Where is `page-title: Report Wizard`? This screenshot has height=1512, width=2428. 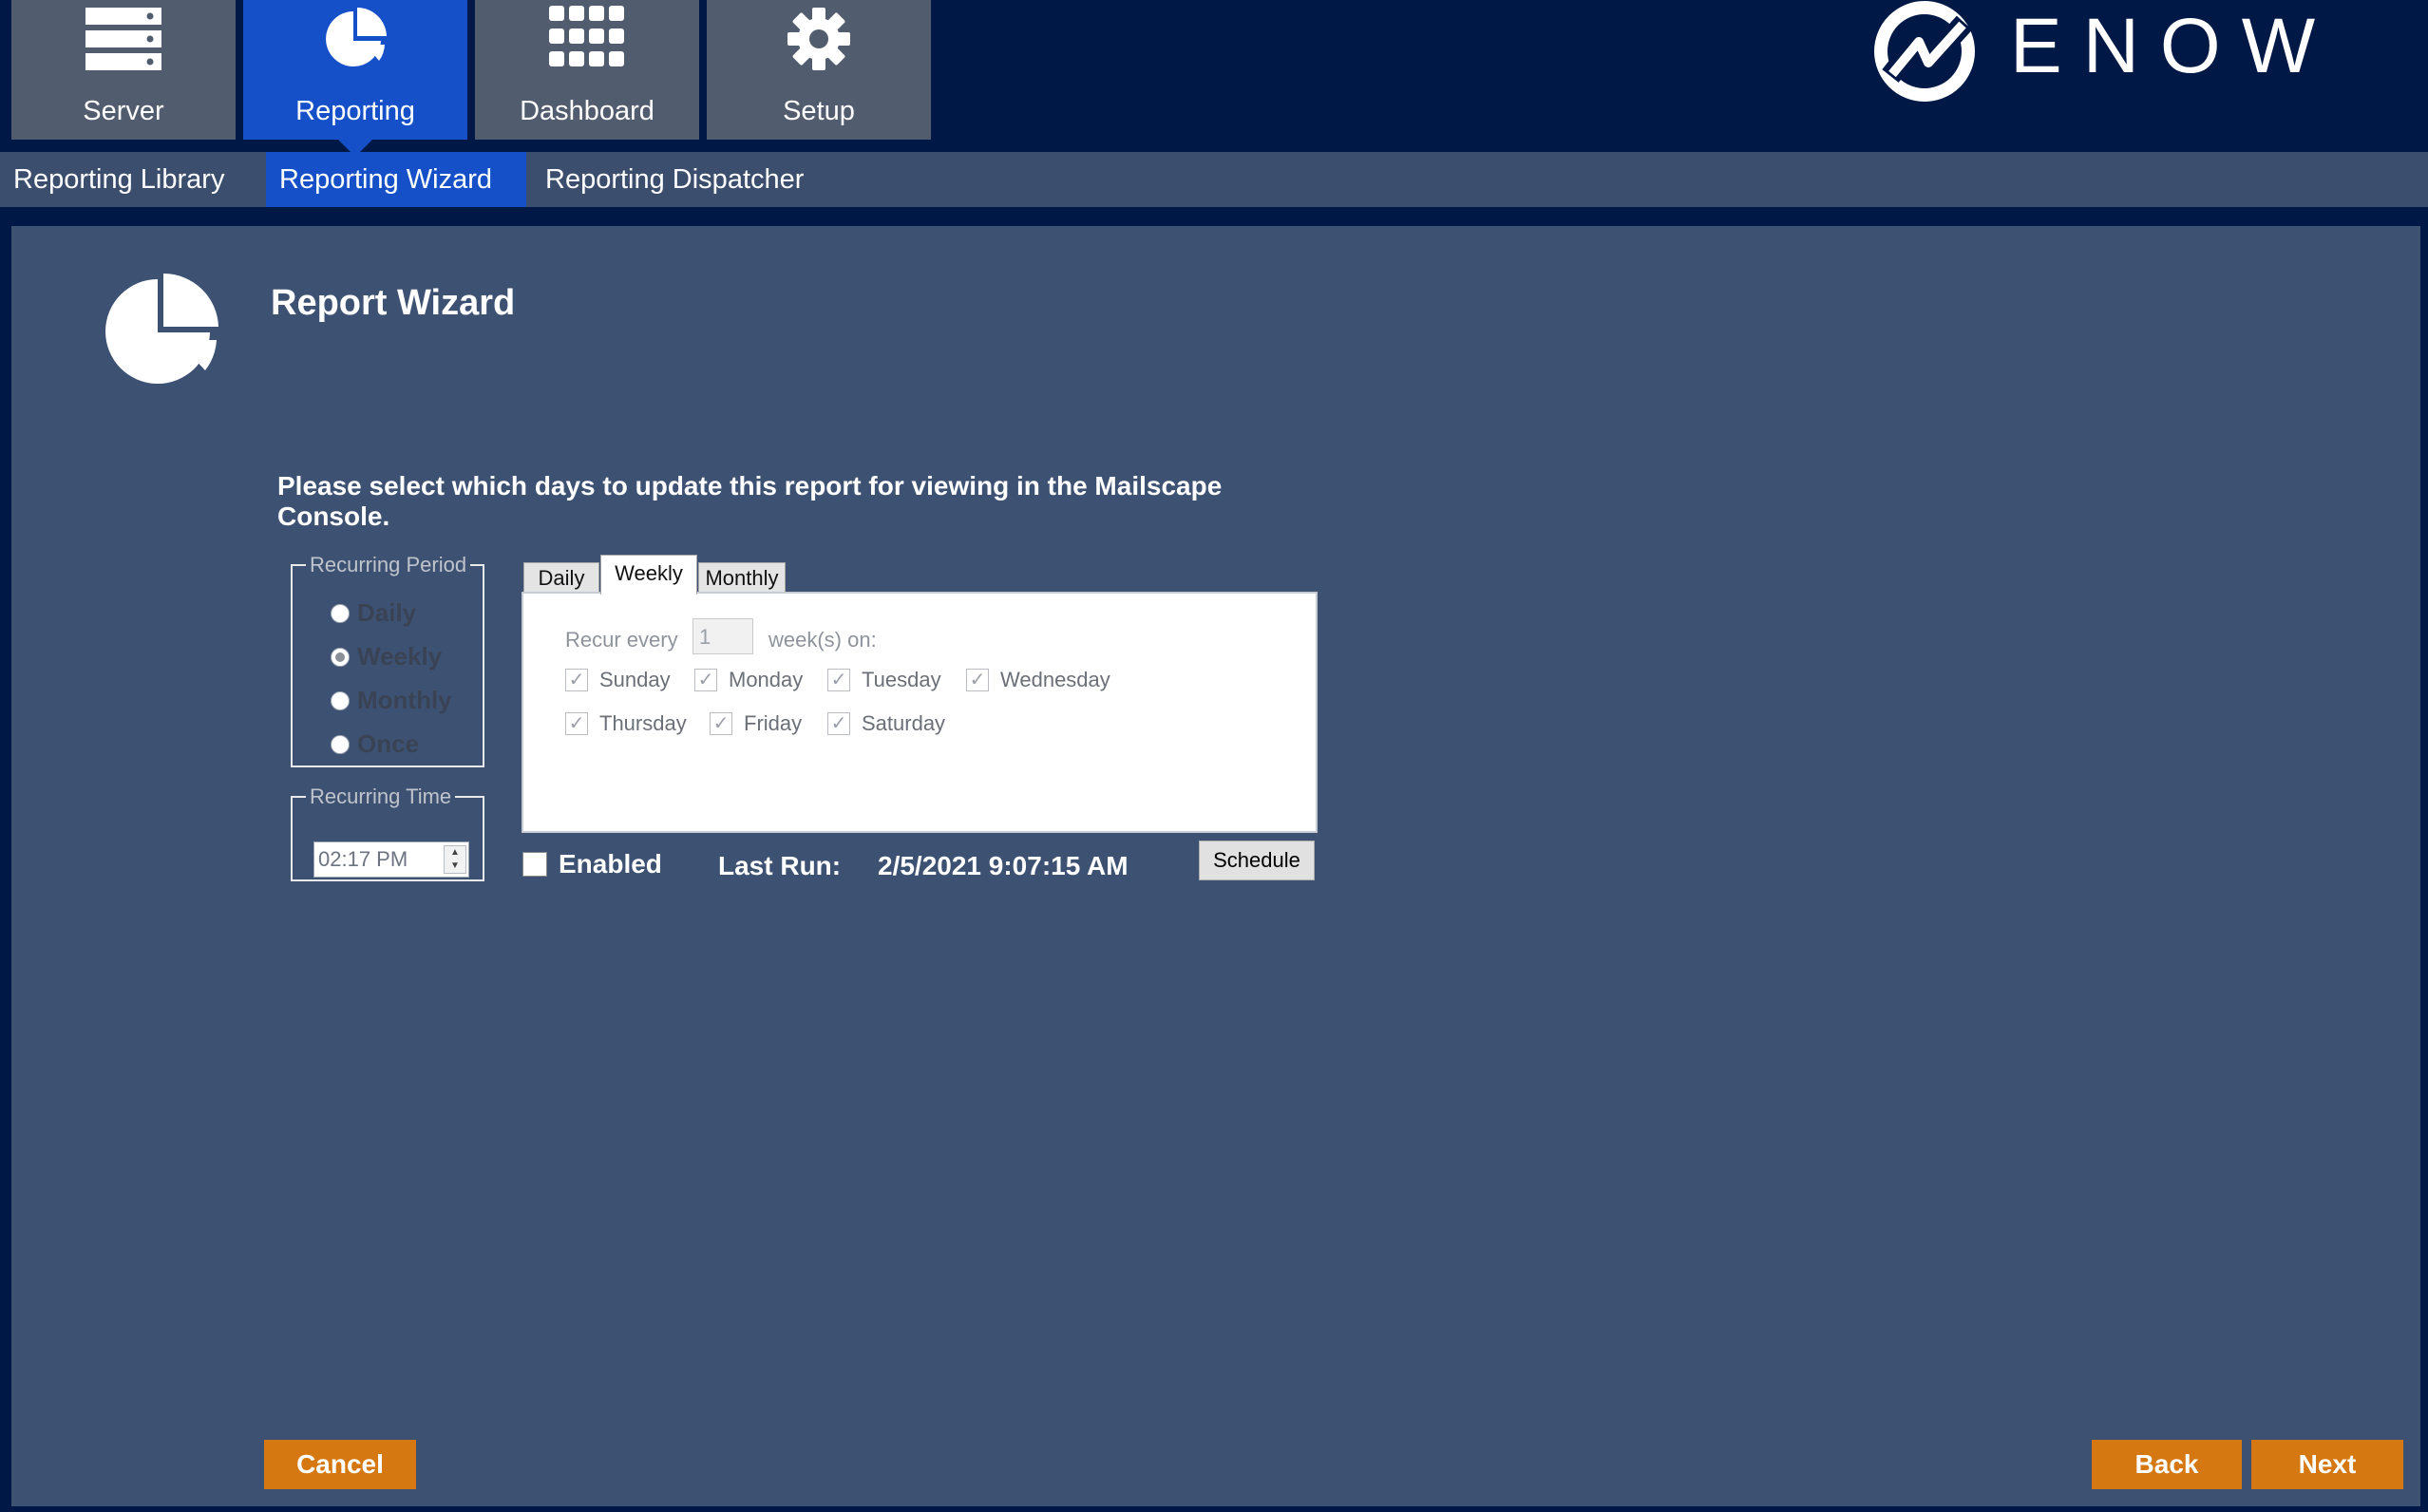
page-title: Report Wizard is located at coordinates (394, 303).